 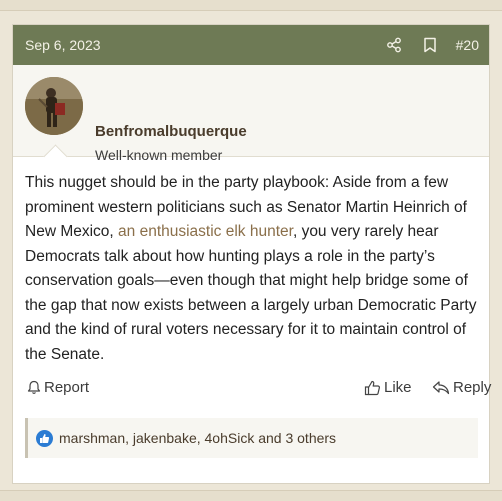 What do you see at coordinates (467, 45) in the screenshot?
I see `post-number-link: #20` at bounding box center [467, 45].